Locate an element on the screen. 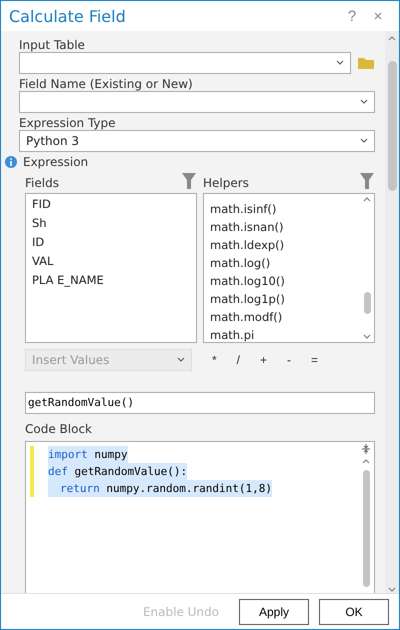 This screenshot has height=630, width=400. field-label: Field Name (Existing or New) is located at coordinates (106, 84).